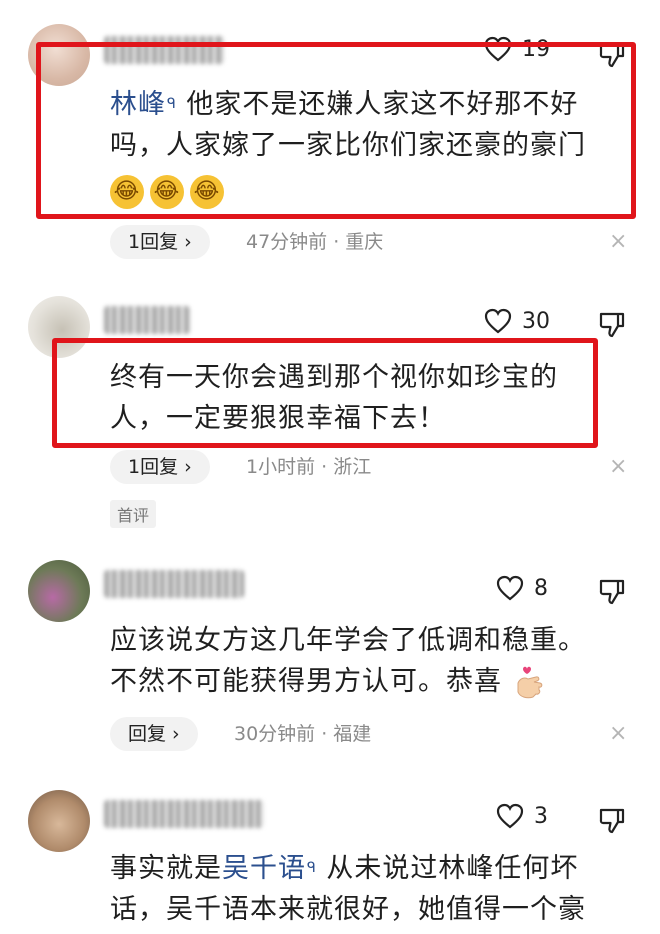 The image size is (660, 934). What do you see at coordinates (303, 734) in the screenshot?
I see `time-location: 30分钟前 · 福建` at bounding box center [303, 734].